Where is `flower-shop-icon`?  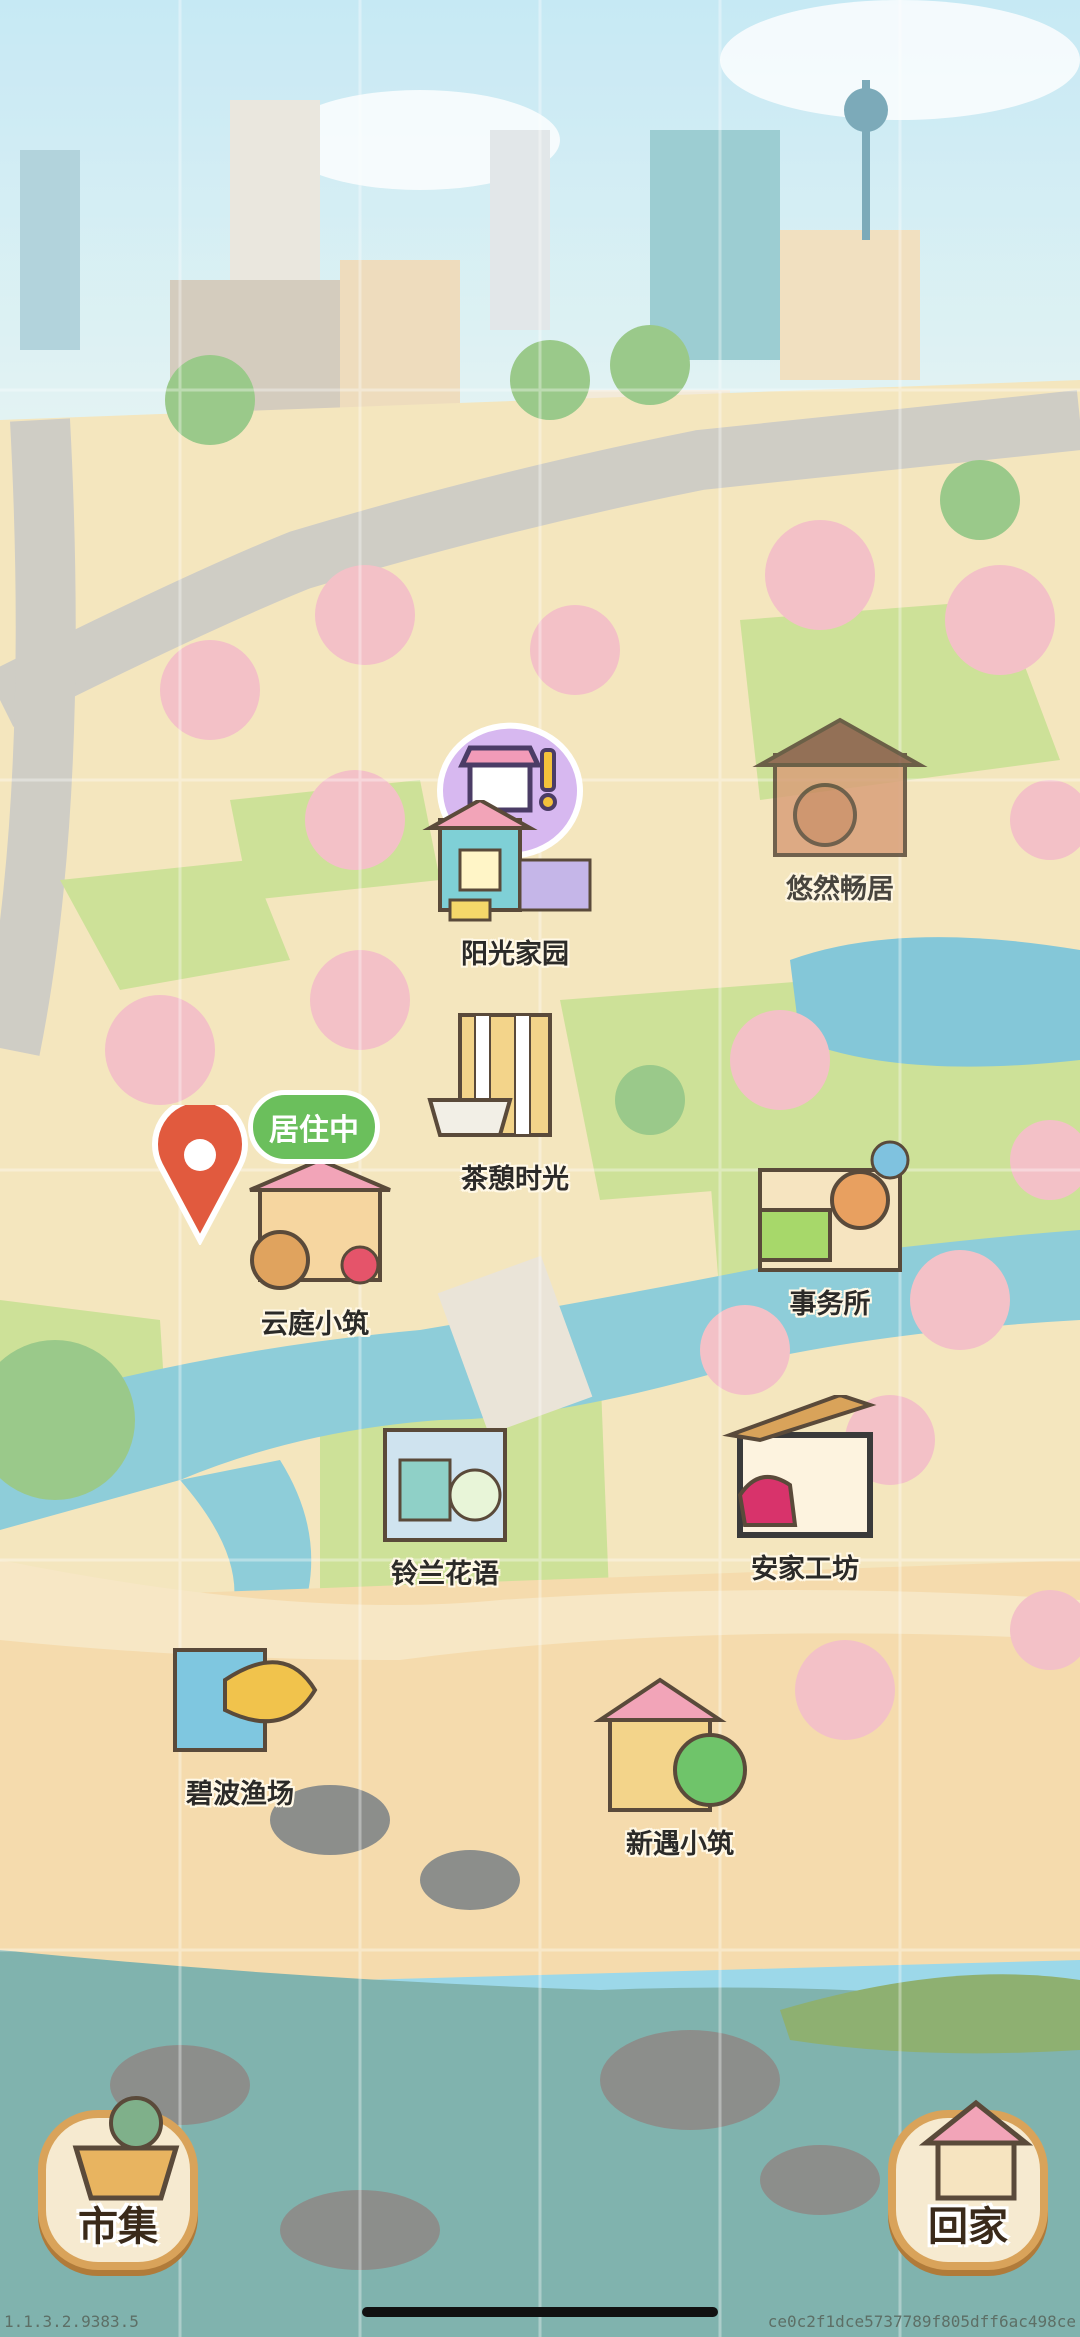 flower-shop-icon is located at coordinates (445, 1485).